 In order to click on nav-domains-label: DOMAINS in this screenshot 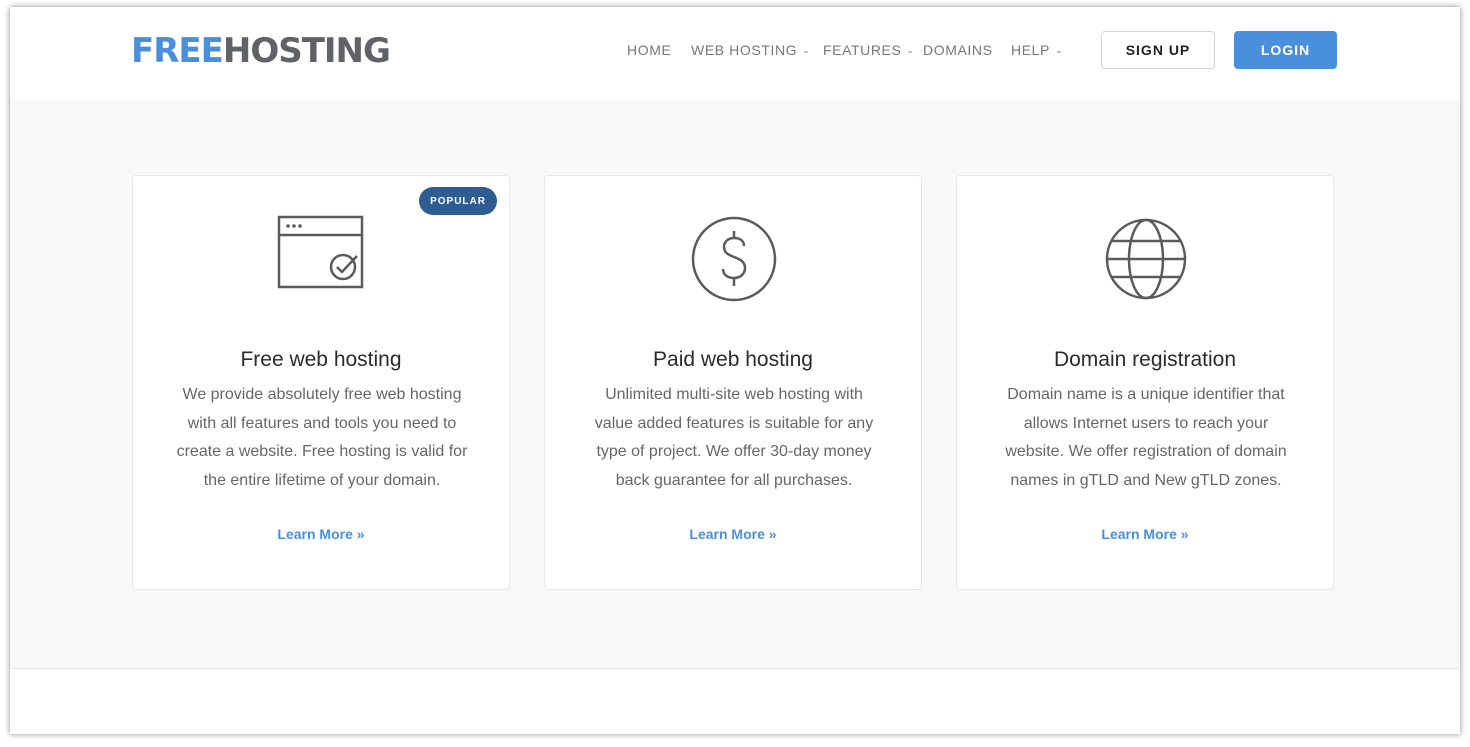, I will do `click(958, 50)`.